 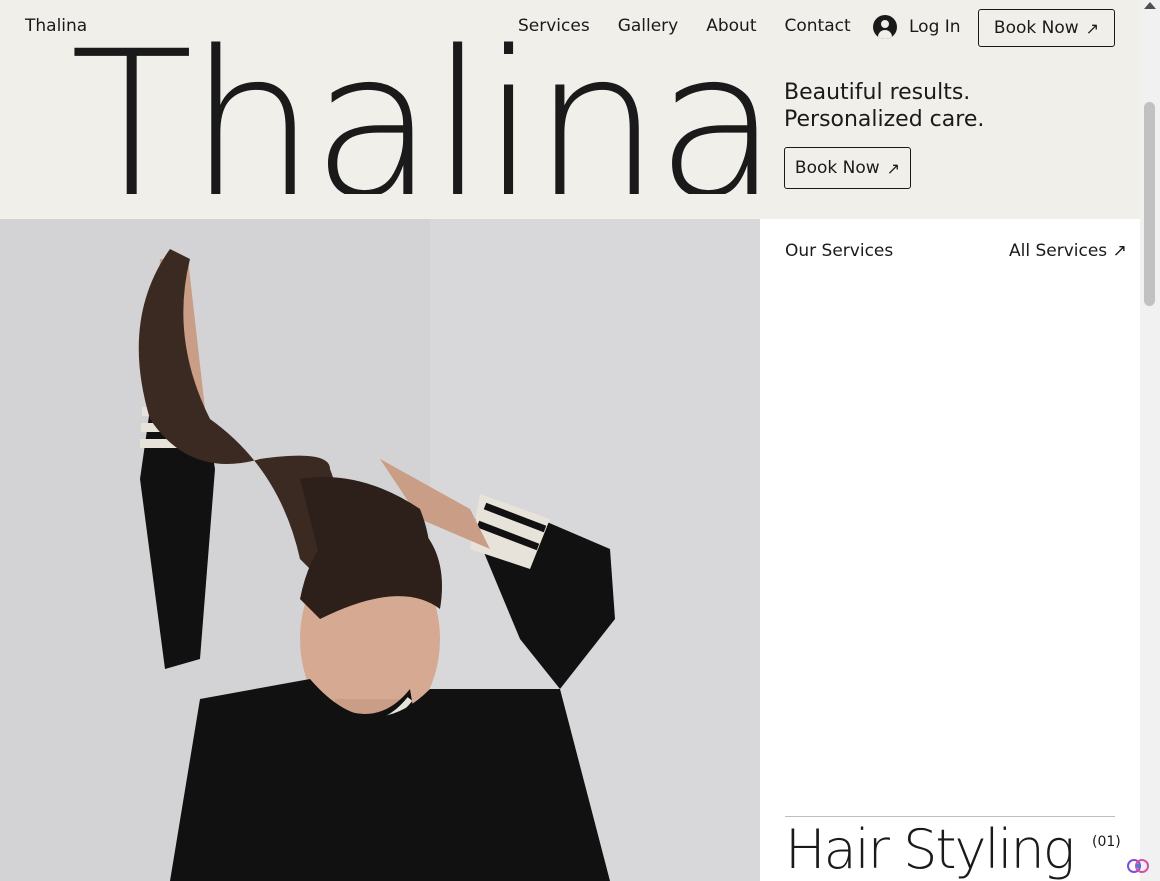 What do you see at coordinates (422, 109) in the screenshot?
I see `hero-big-title: Thalina` at bounding box center [422, 109].